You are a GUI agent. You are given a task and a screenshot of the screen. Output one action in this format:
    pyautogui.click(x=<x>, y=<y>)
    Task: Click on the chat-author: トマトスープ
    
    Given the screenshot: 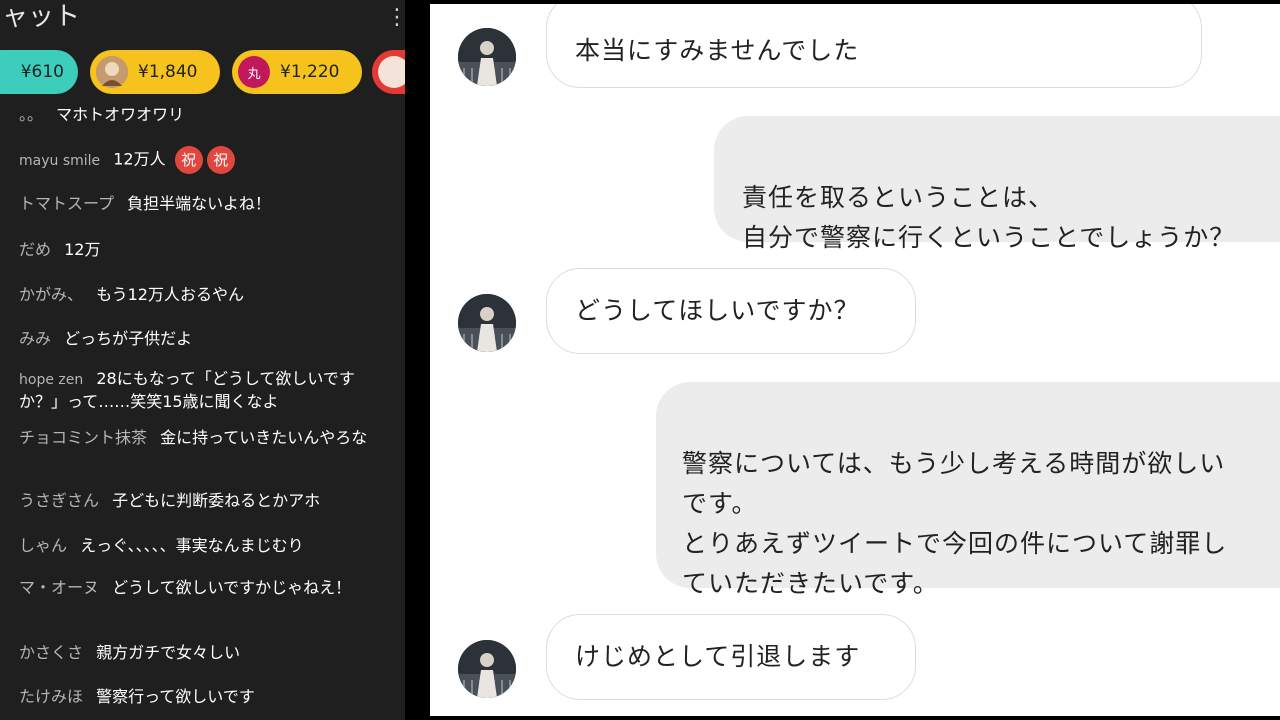 What is the action you would take?
    pyautogui.click(x=67, y=203)
    